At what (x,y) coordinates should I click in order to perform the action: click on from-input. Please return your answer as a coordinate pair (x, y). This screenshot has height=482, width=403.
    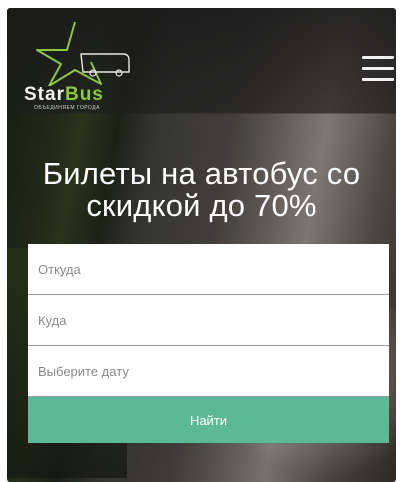
    Looking at the image, I should click on (208, 269).